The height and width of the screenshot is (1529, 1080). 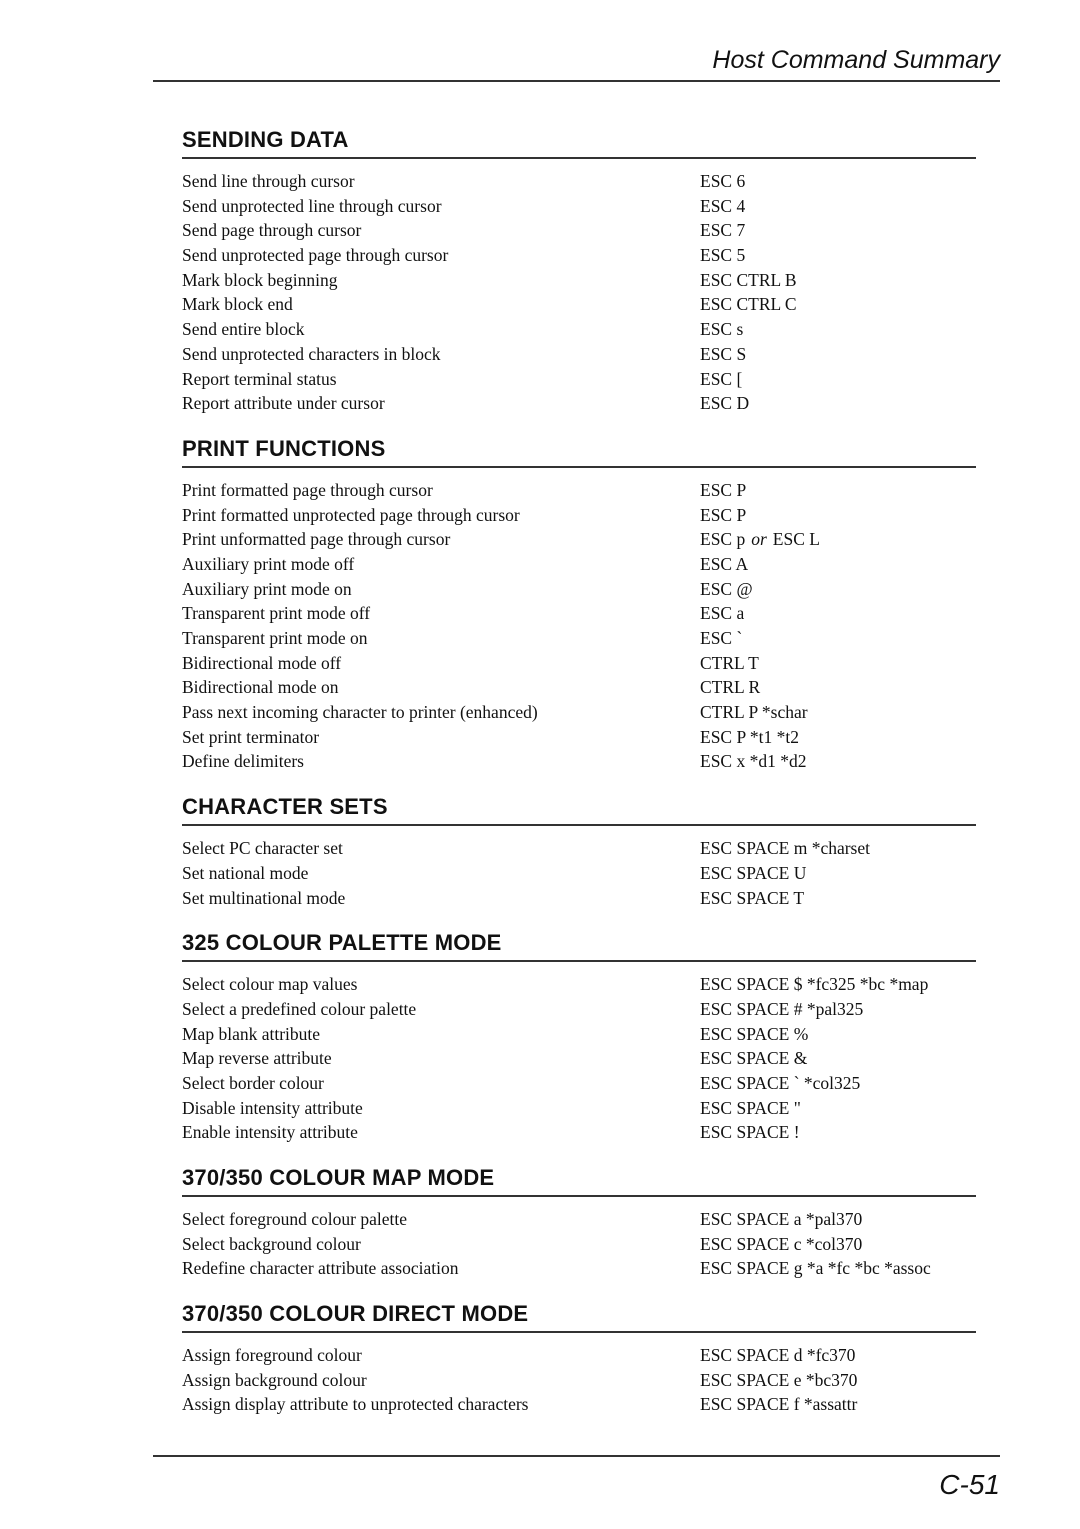 What do you see at coordinates (272, 230) in the screenshot?
I see `command-description: Send page through cursor` at bounding box center [272, 230].